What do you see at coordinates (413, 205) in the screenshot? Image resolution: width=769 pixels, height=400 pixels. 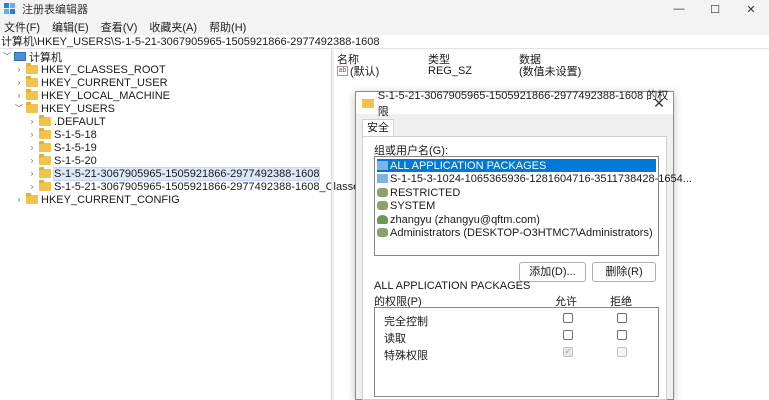 I see `user-name: SYSTEM` at bounding box center [413, 205].